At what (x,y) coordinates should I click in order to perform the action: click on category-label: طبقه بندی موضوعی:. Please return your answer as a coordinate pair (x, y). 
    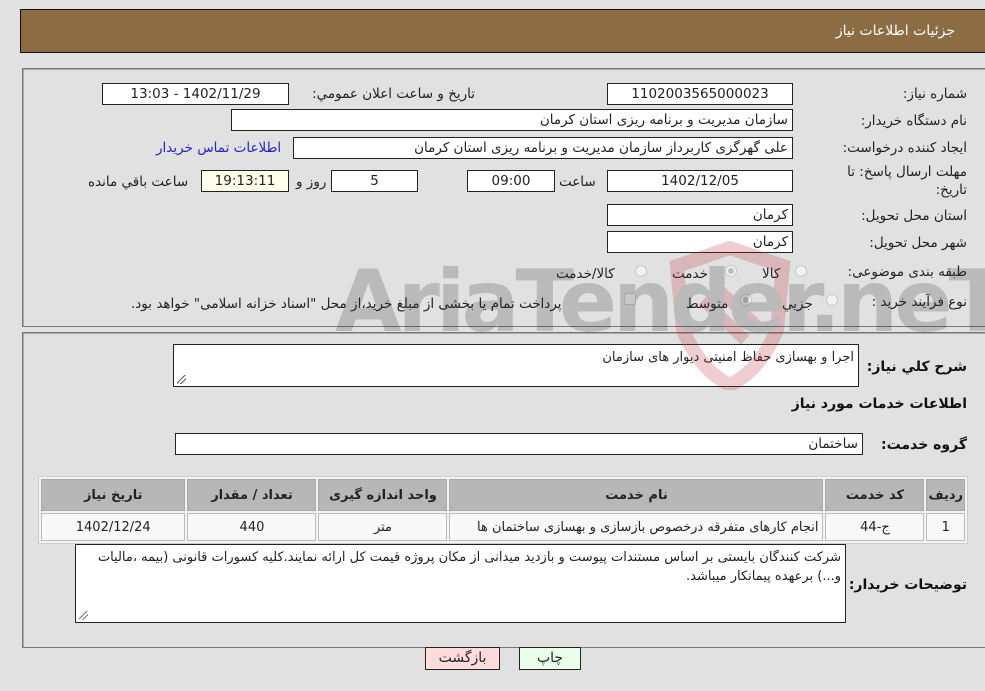
    Looking at the image, I should click on (907, 272).